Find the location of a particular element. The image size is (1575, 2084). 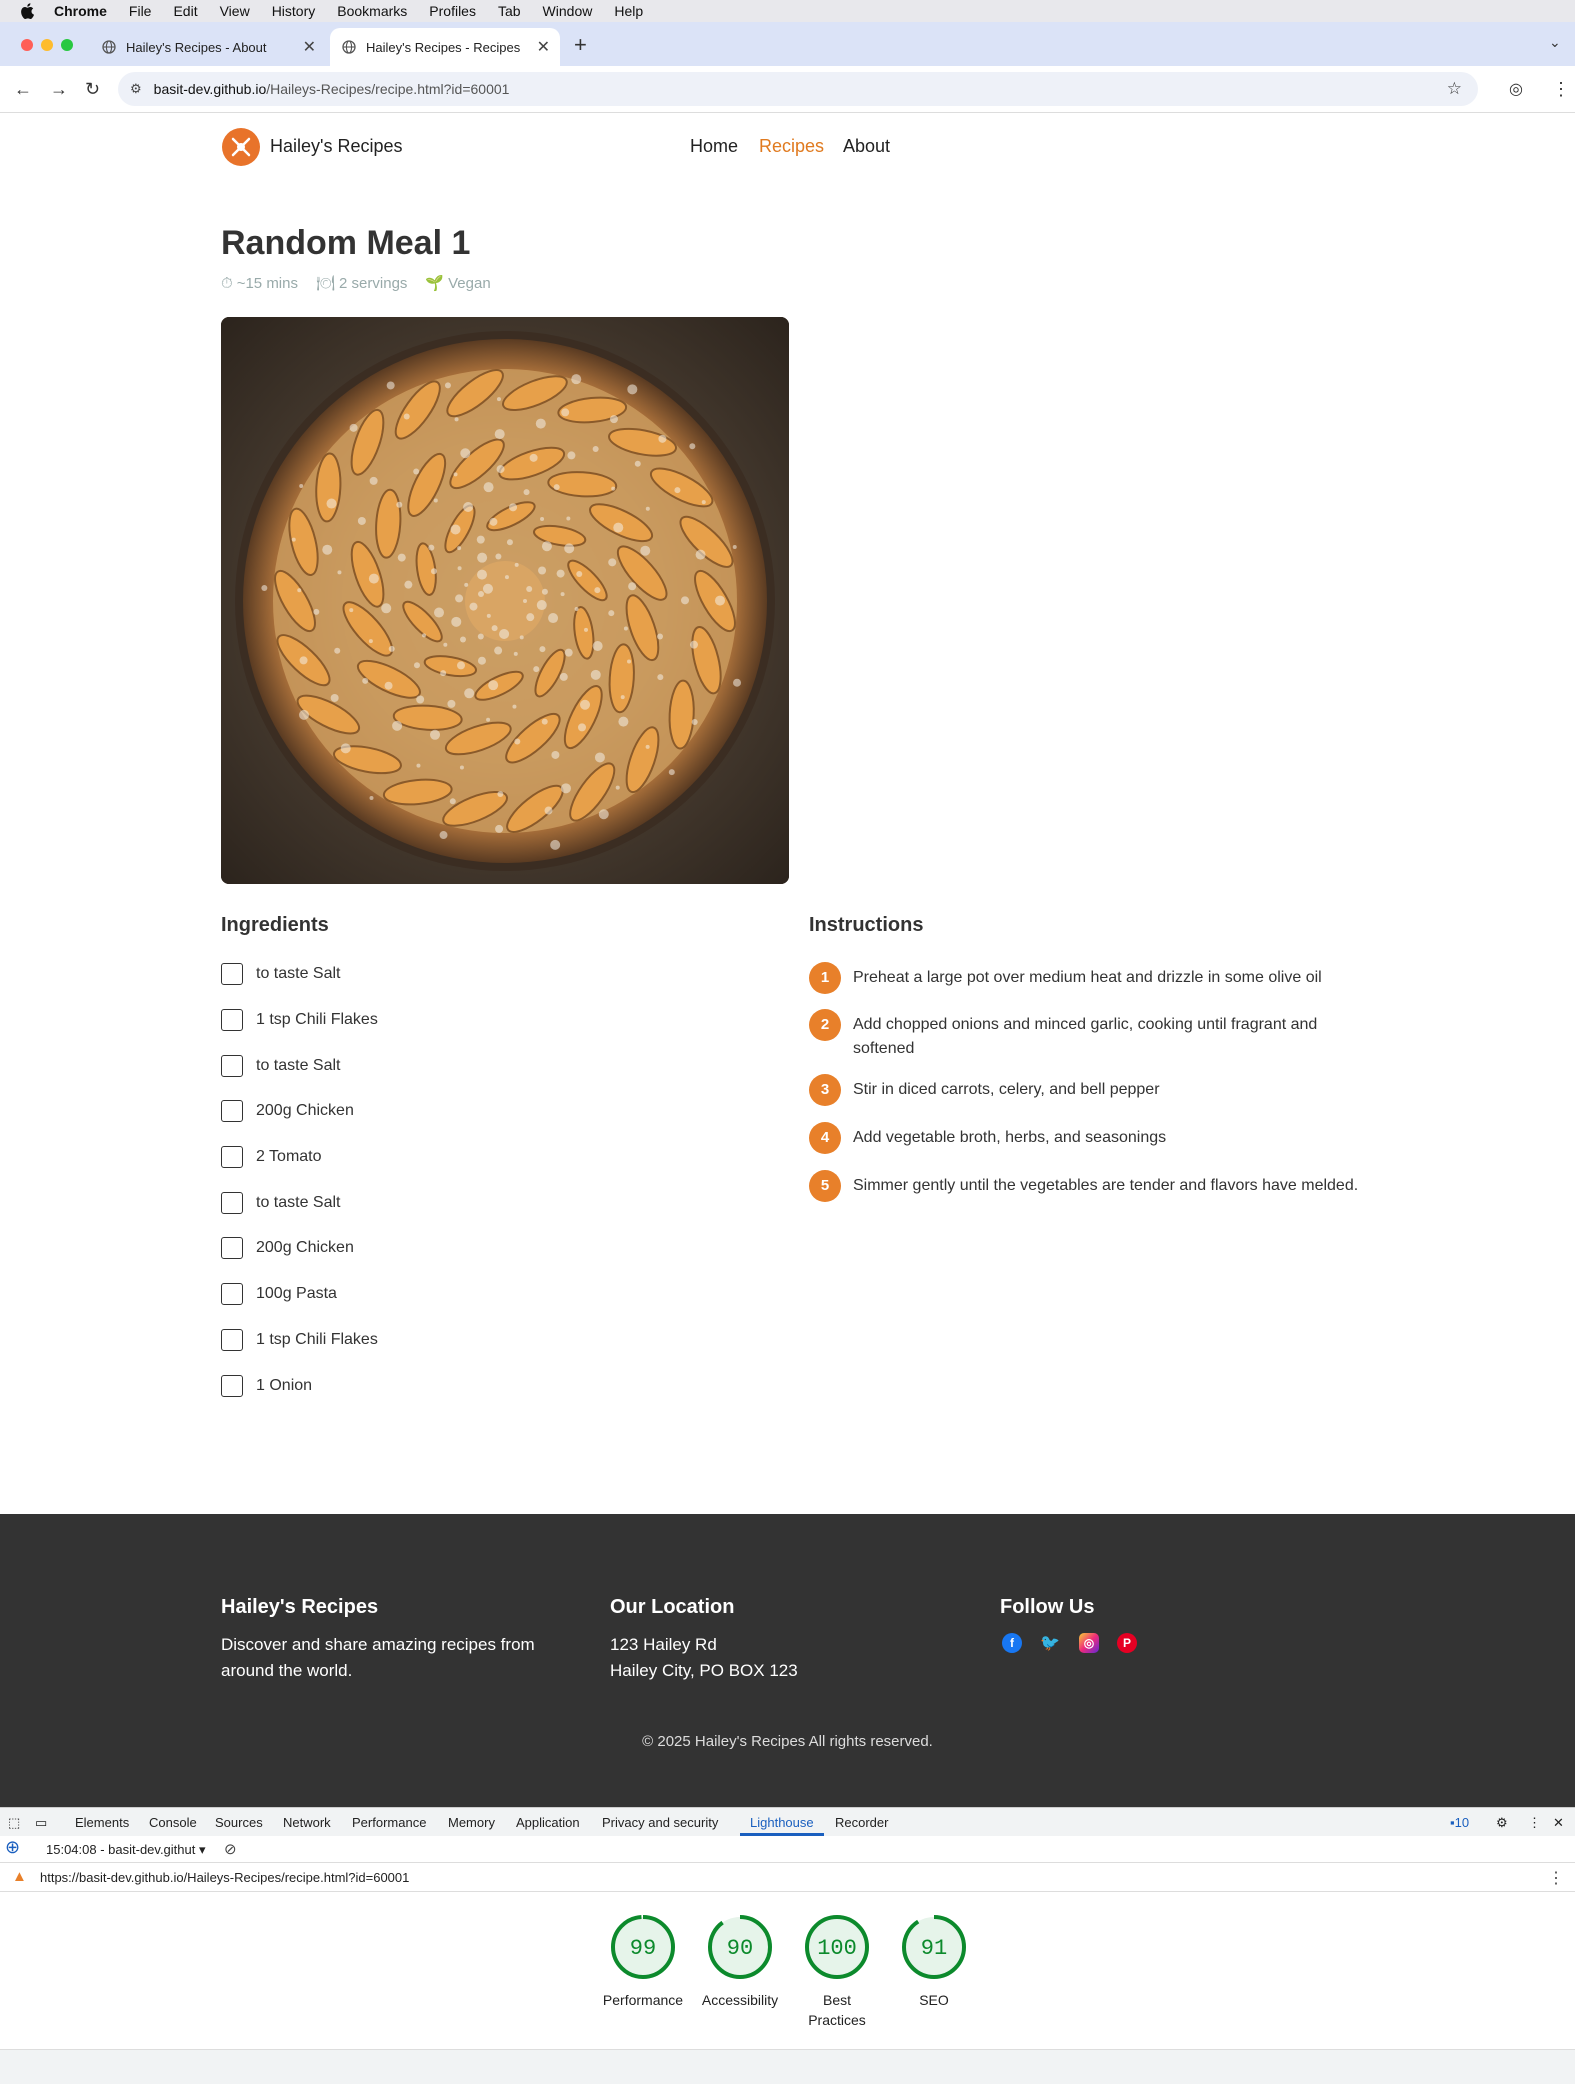

twitter-icon: 🐦 is located at coordinates (1050, 1643).